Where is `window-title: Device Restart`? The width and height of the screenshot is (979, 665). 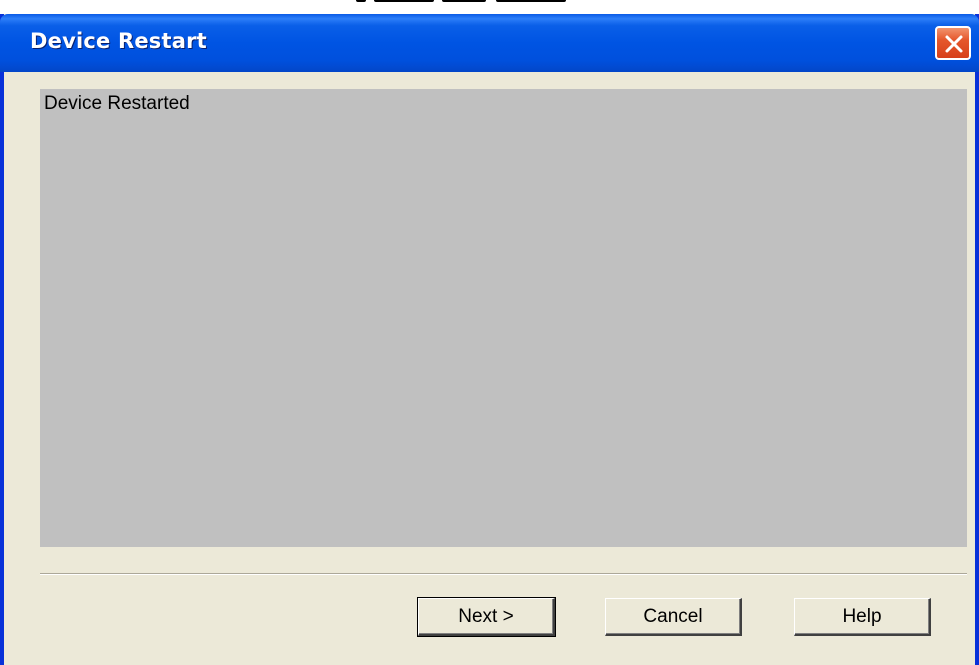
window-title: Device Restart is located at coordinates (118, 41).